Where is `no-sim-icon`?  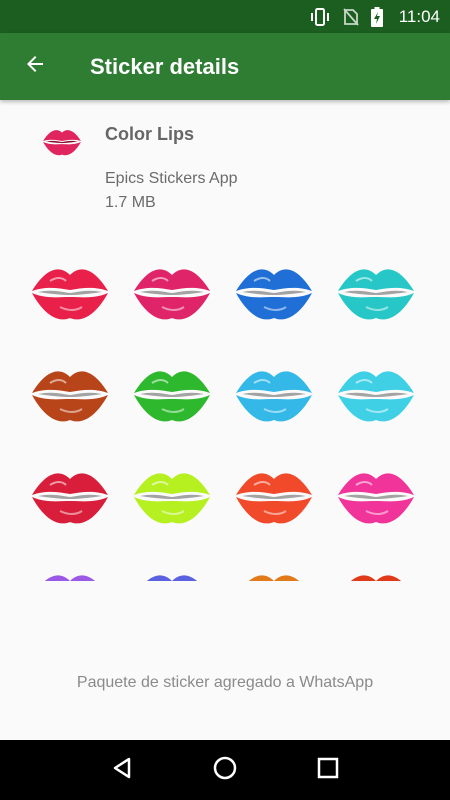 no-sim-icon is located at coordinates (351, 16).